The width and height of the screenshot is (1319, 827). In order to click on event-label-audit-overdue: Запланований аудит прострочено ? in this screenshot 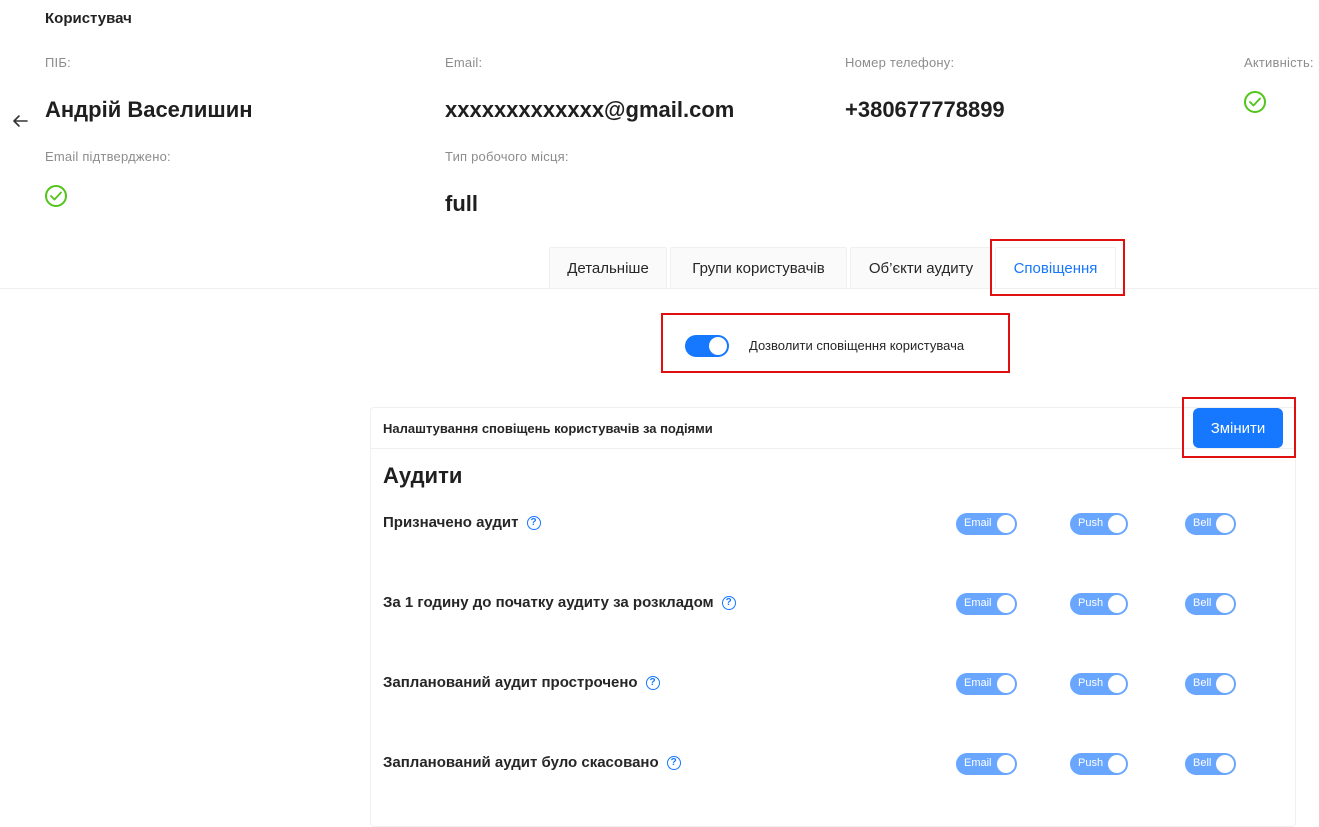, I will do `click(521, 682)`.